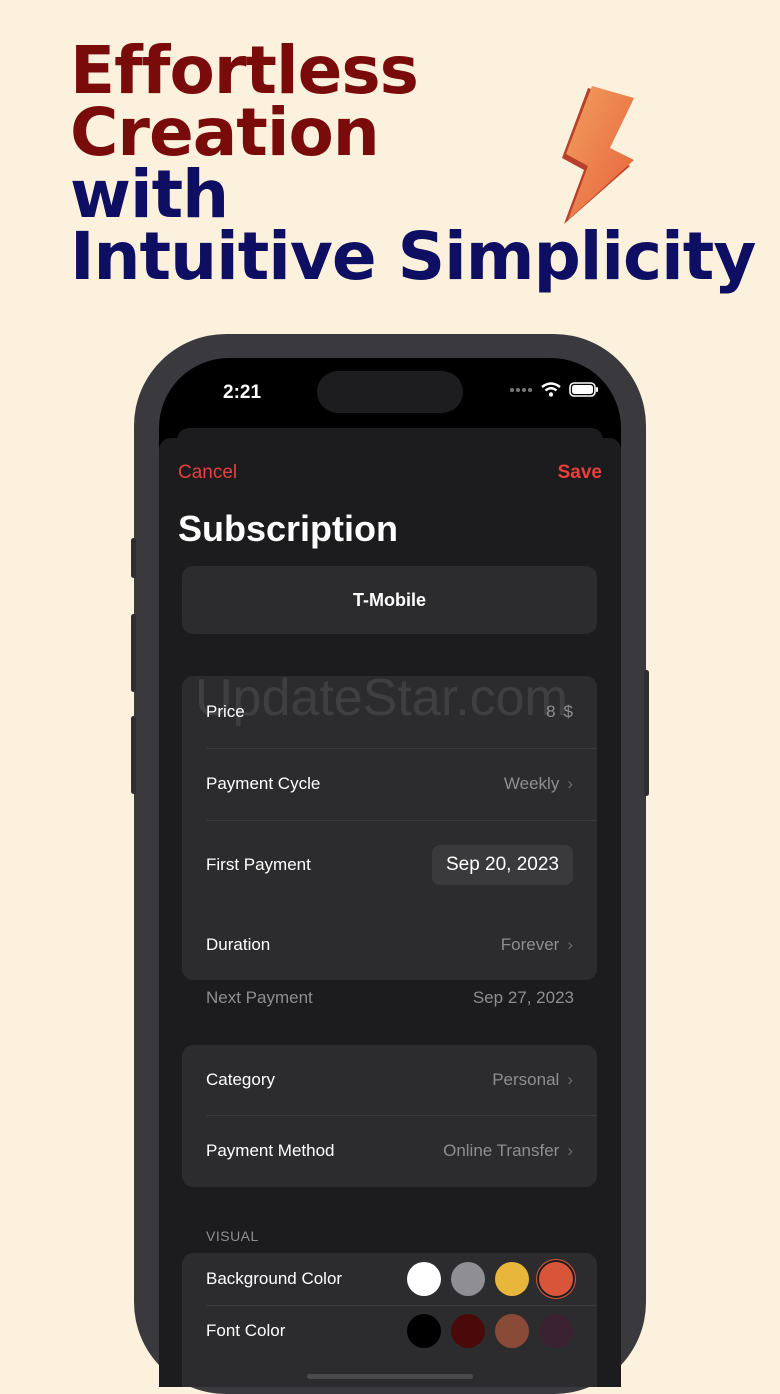 The image size is (780, 1394). I want to click on duration-row: Duration Forever ›, so click(389, 945).